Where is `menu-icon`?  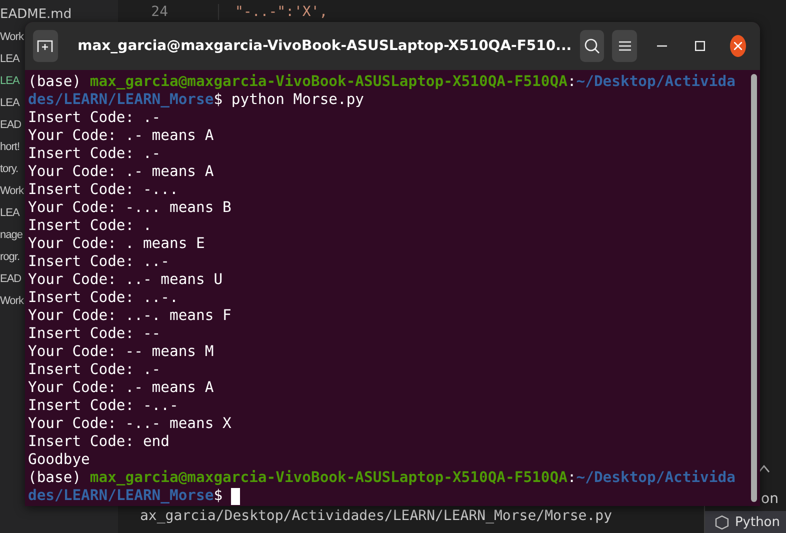 menu-icon is located at coordinates (624, 46).